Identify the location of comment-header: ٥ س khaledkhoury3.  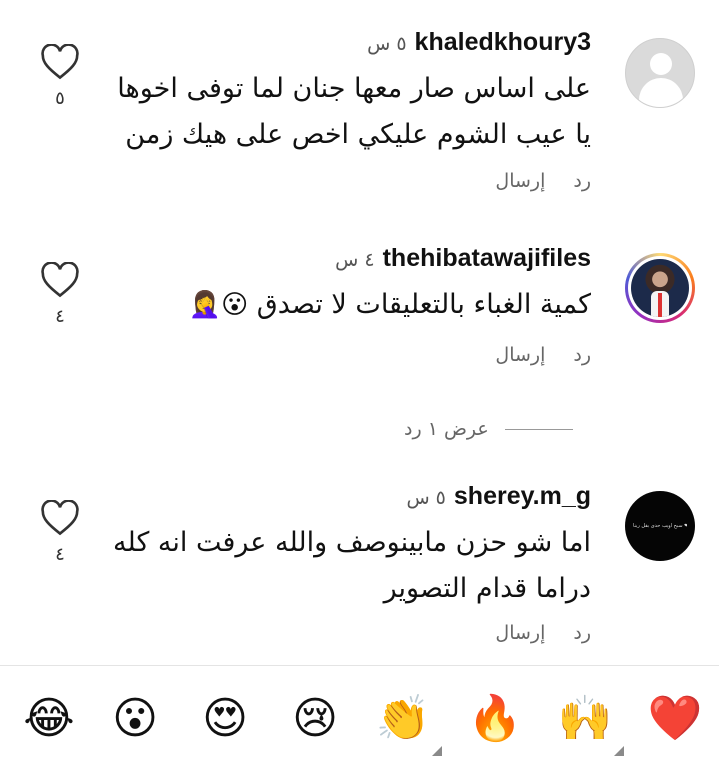
(479, 42).